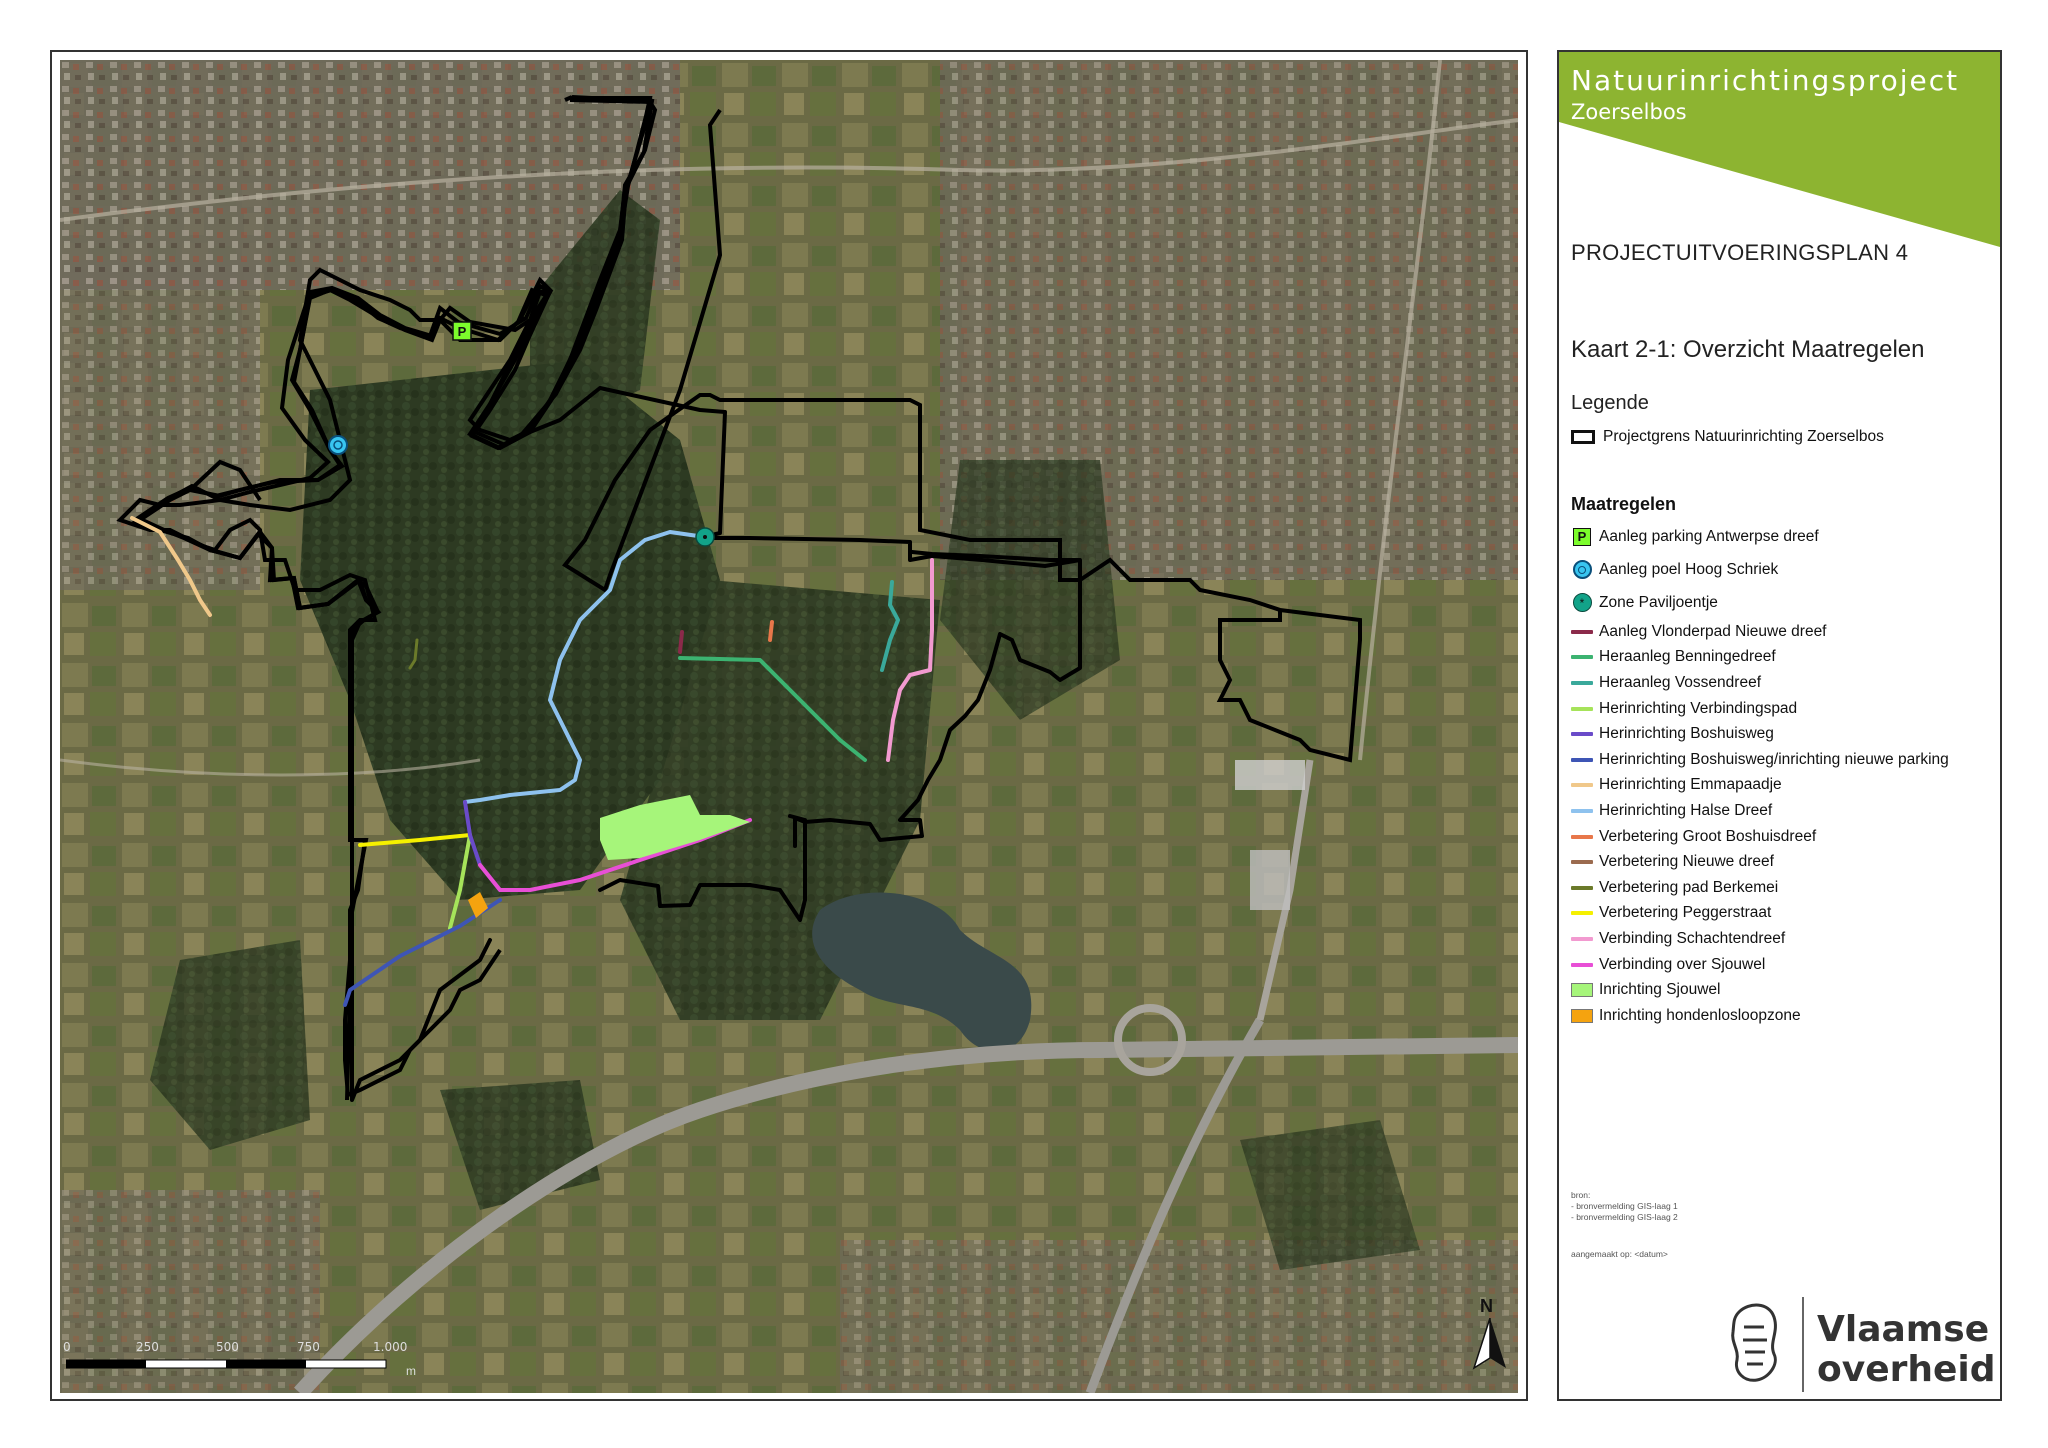 This screenshot has height=1448, width=2048. What do you see at coordinates (1767, 1344) in the screenshot?
I see `lion-icon` at bounding box center [1767, 1344].